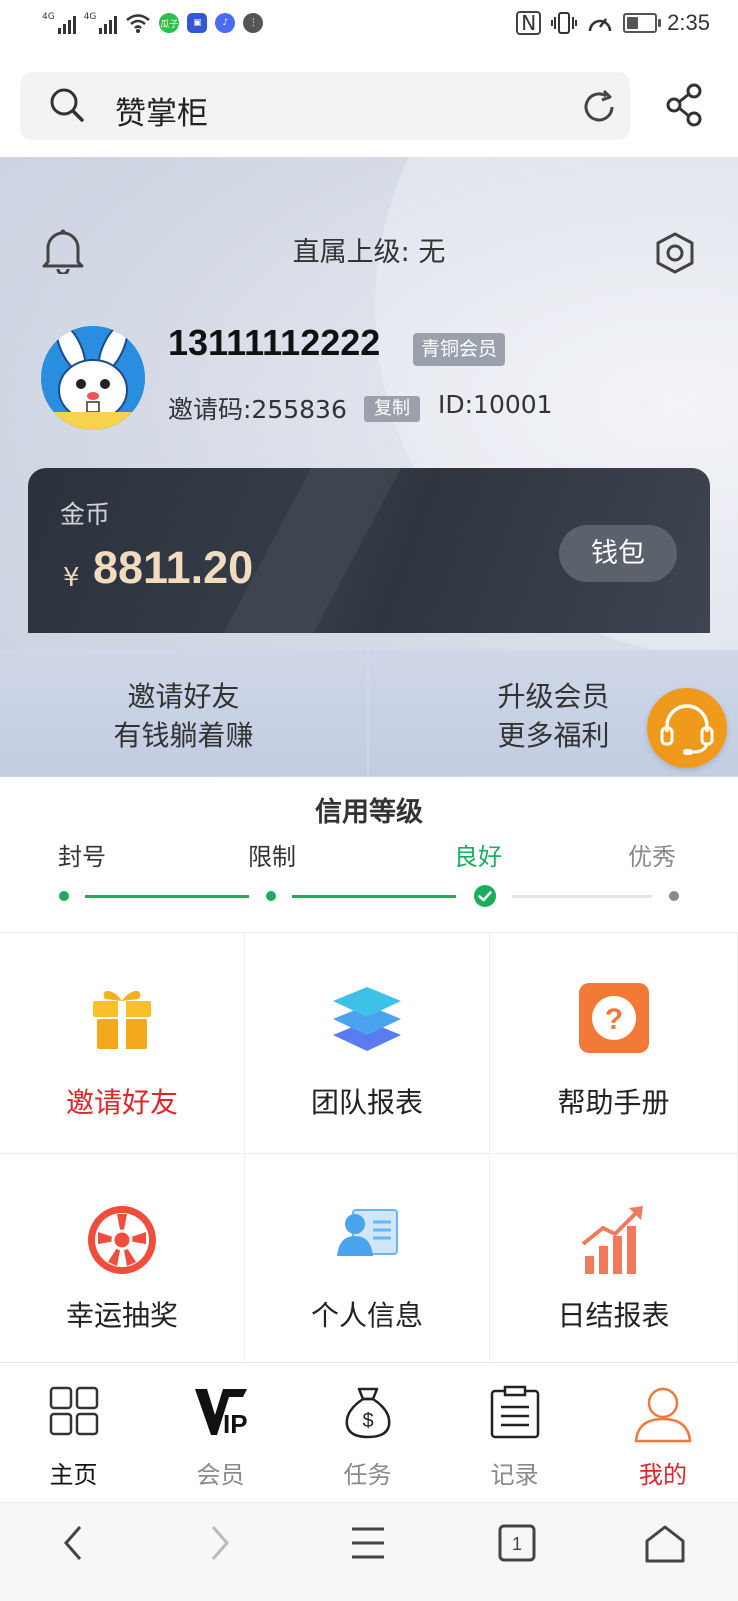 This screenshot has height=1601, width=738. I want to click on app-notification-icon-2: ▣, so click(197, 23).